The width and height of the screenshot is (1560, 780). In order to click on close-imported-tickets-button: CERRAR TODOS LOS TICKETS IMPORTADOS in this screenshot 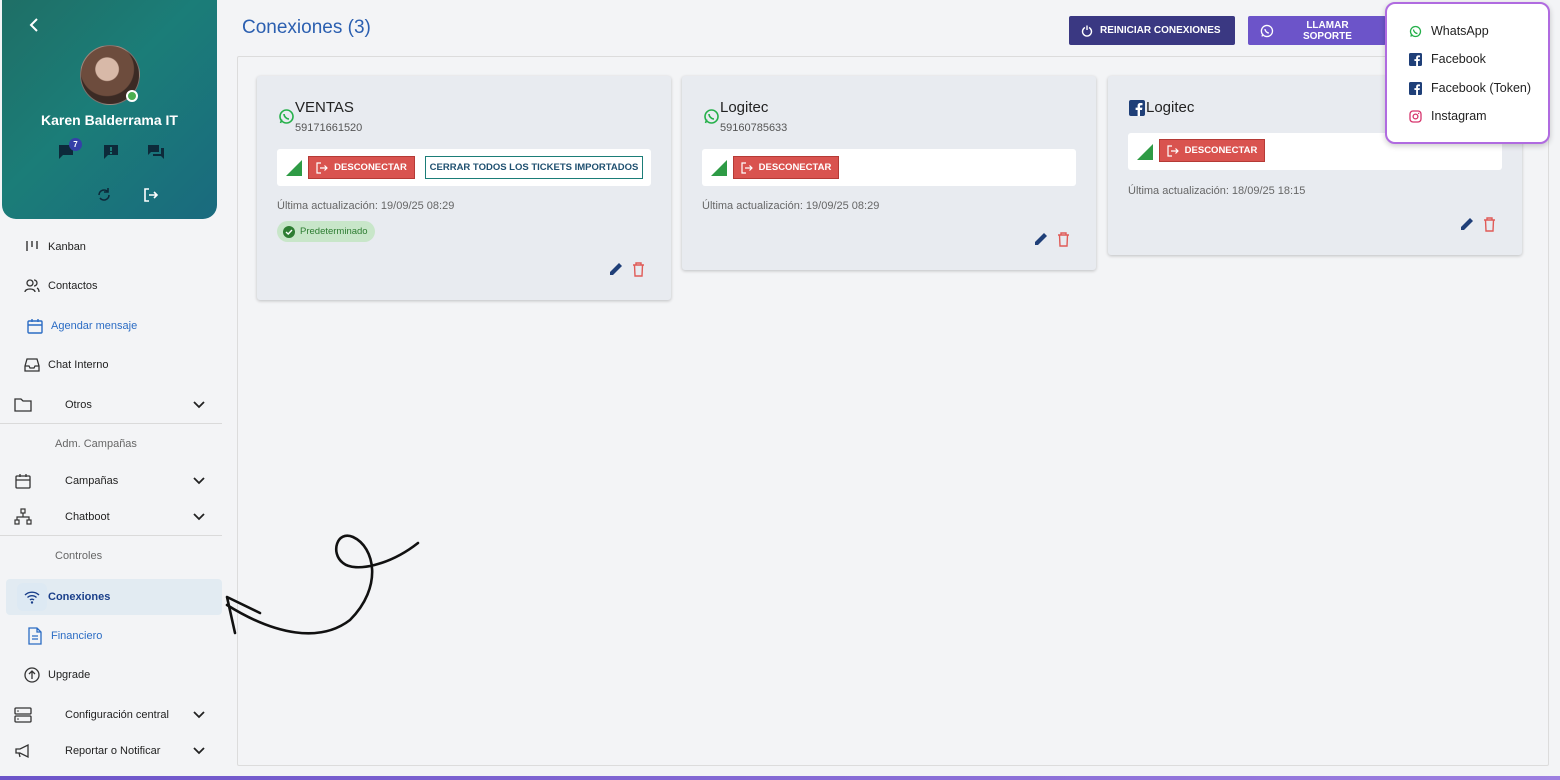, I will do `click(534, 167)`.